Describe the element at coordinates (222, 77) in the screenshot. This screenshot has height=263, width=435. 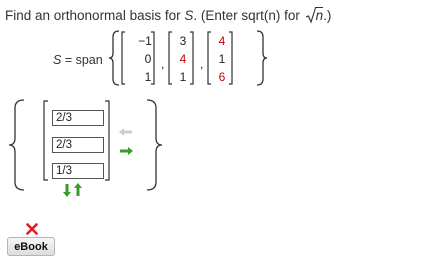
I see `vector-3-entry-3: 6` at that location.